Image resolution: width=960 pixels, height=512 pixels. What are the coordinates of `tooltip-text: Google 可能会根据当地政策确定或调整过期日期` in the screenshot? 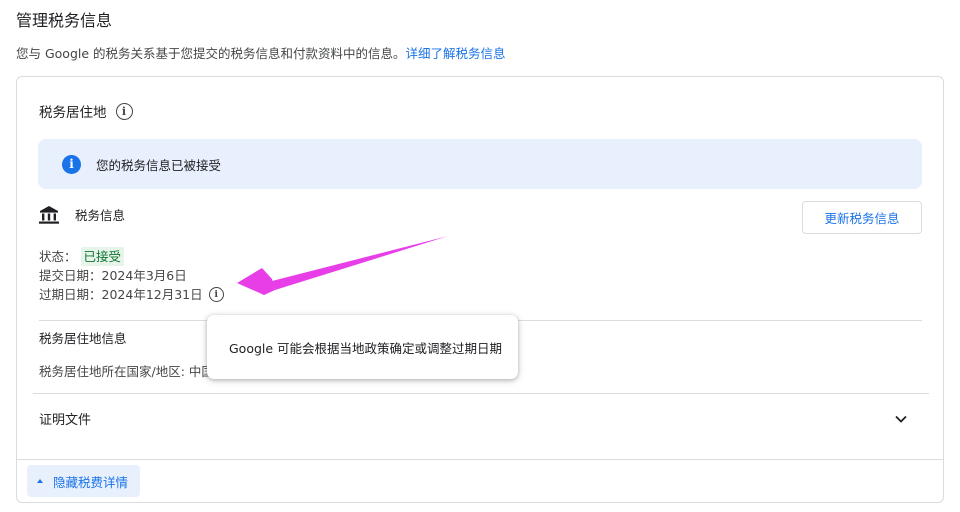 It's located at (366, 348).